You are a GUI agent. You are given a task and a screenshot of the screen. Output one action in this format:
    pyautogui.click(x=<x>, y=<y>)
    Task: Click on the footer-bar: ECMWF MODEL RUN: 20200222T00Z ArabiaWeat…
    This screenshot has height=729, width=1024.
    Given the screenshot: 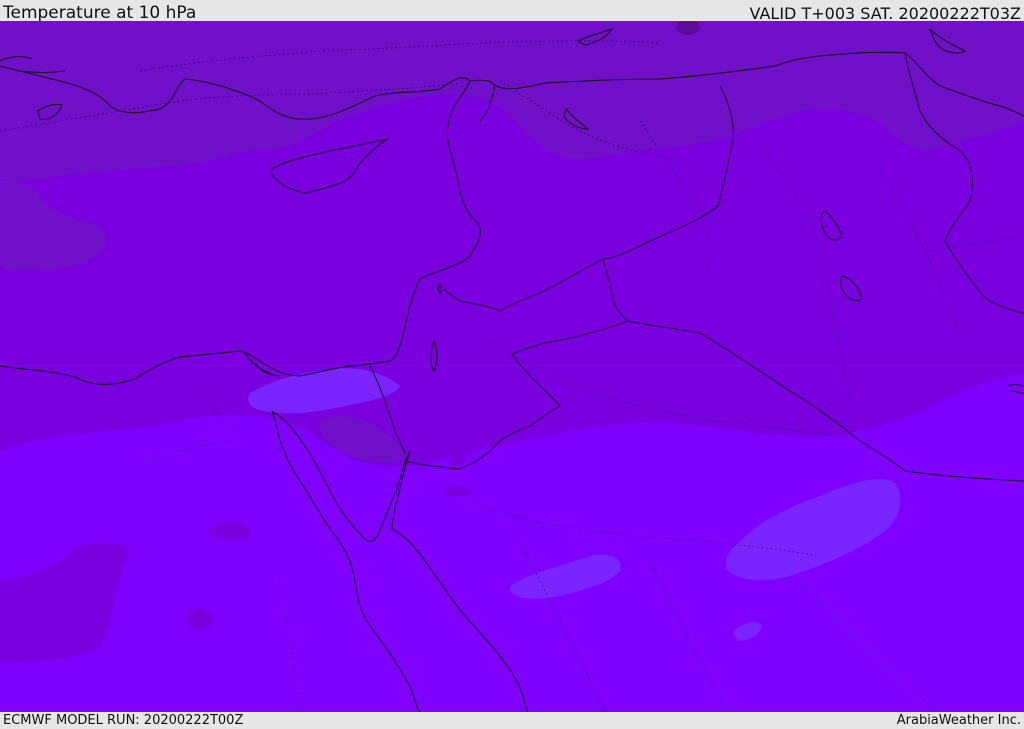 What is the action you would take?
    pyautogui.click(x=512, y=720)
    